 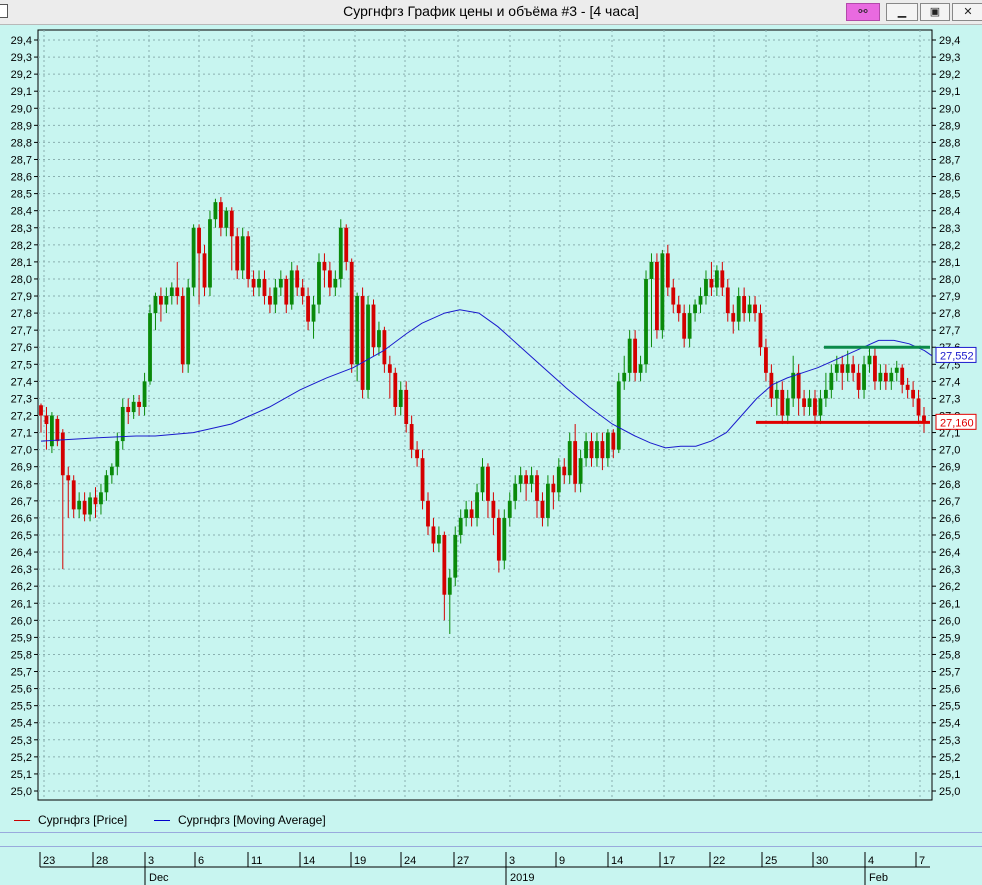 What do you see at coordinates (491, 867) in the screenshot?
I see `time-axis: 23 28 3 6 11 14 19 24 27 3 9 14 17 22 25 30 4 7 Dec 2019 Feb` at bounding box center [491, 867].